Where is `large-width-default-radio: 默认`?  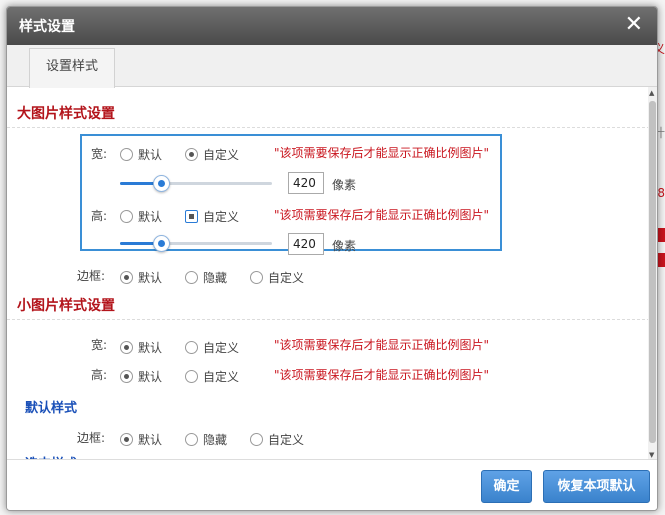
large-width-default-radio: 默认 is located at coordinates (141, 154).